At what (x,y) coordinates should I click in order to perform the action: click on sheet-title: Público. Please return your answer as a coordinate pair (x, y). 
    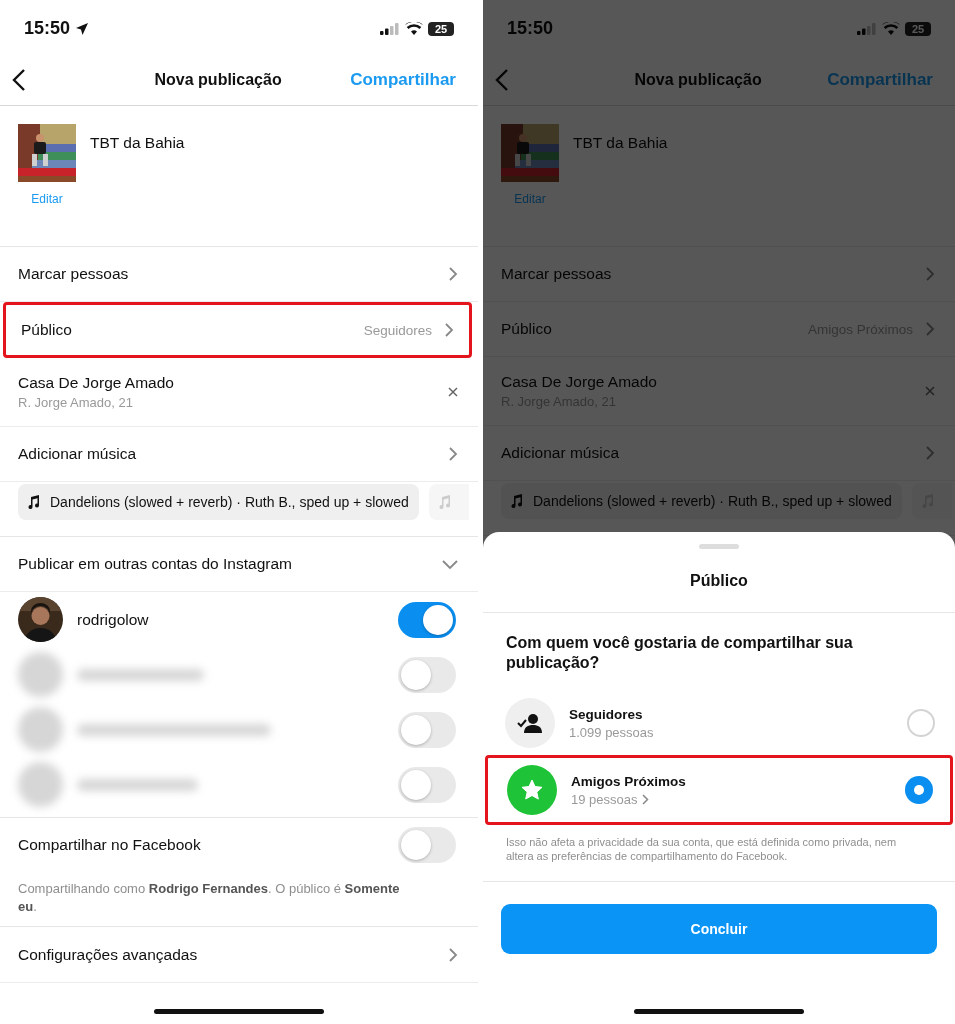
    Looking at the image, I should click on (719, 580).